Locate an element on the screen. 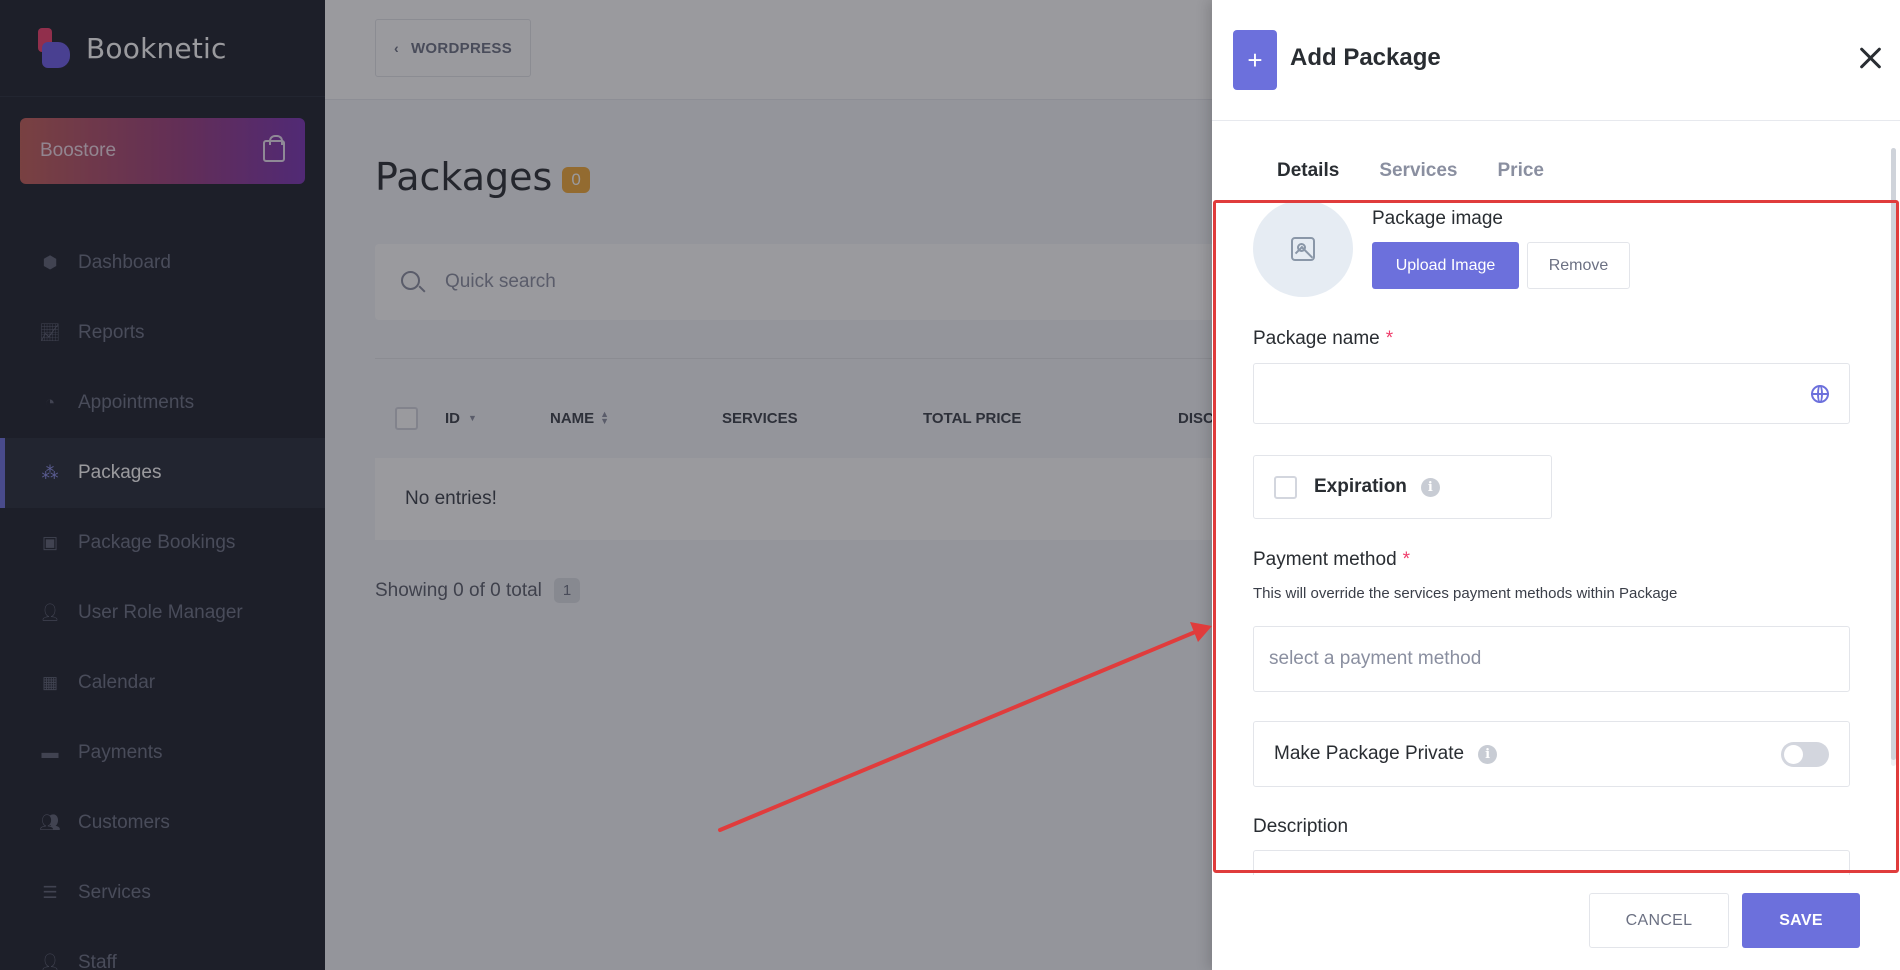  remove-image-button: Remove is located at coordinates (1578, 265).